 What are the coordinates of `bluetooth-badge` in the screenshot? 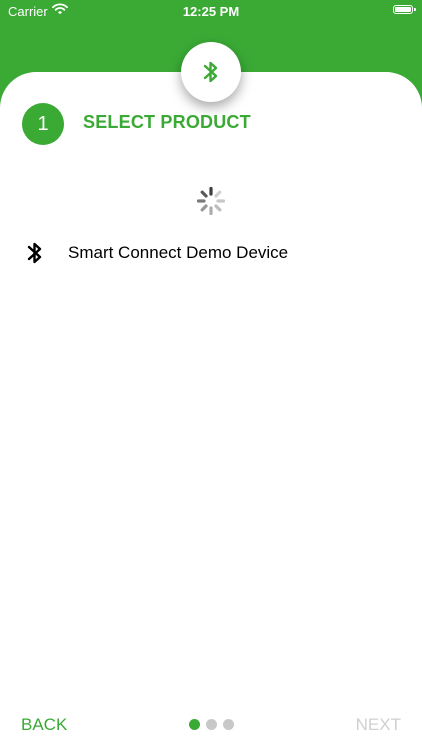 It's located at (211, 72).